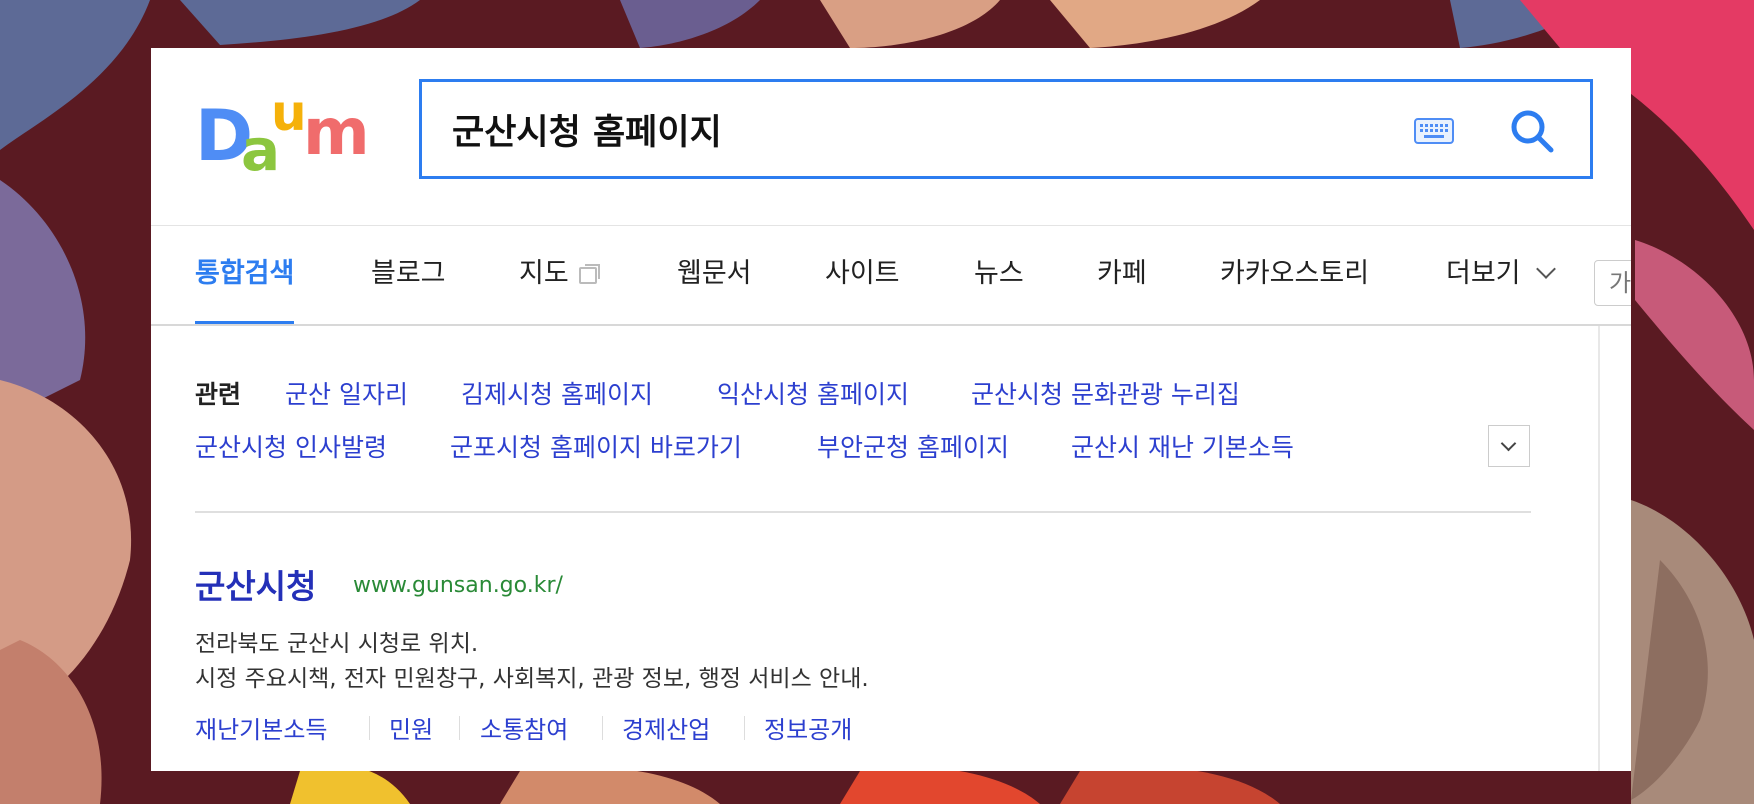  I want to click on tab-scroll-next: 가, so click(1612, 283).